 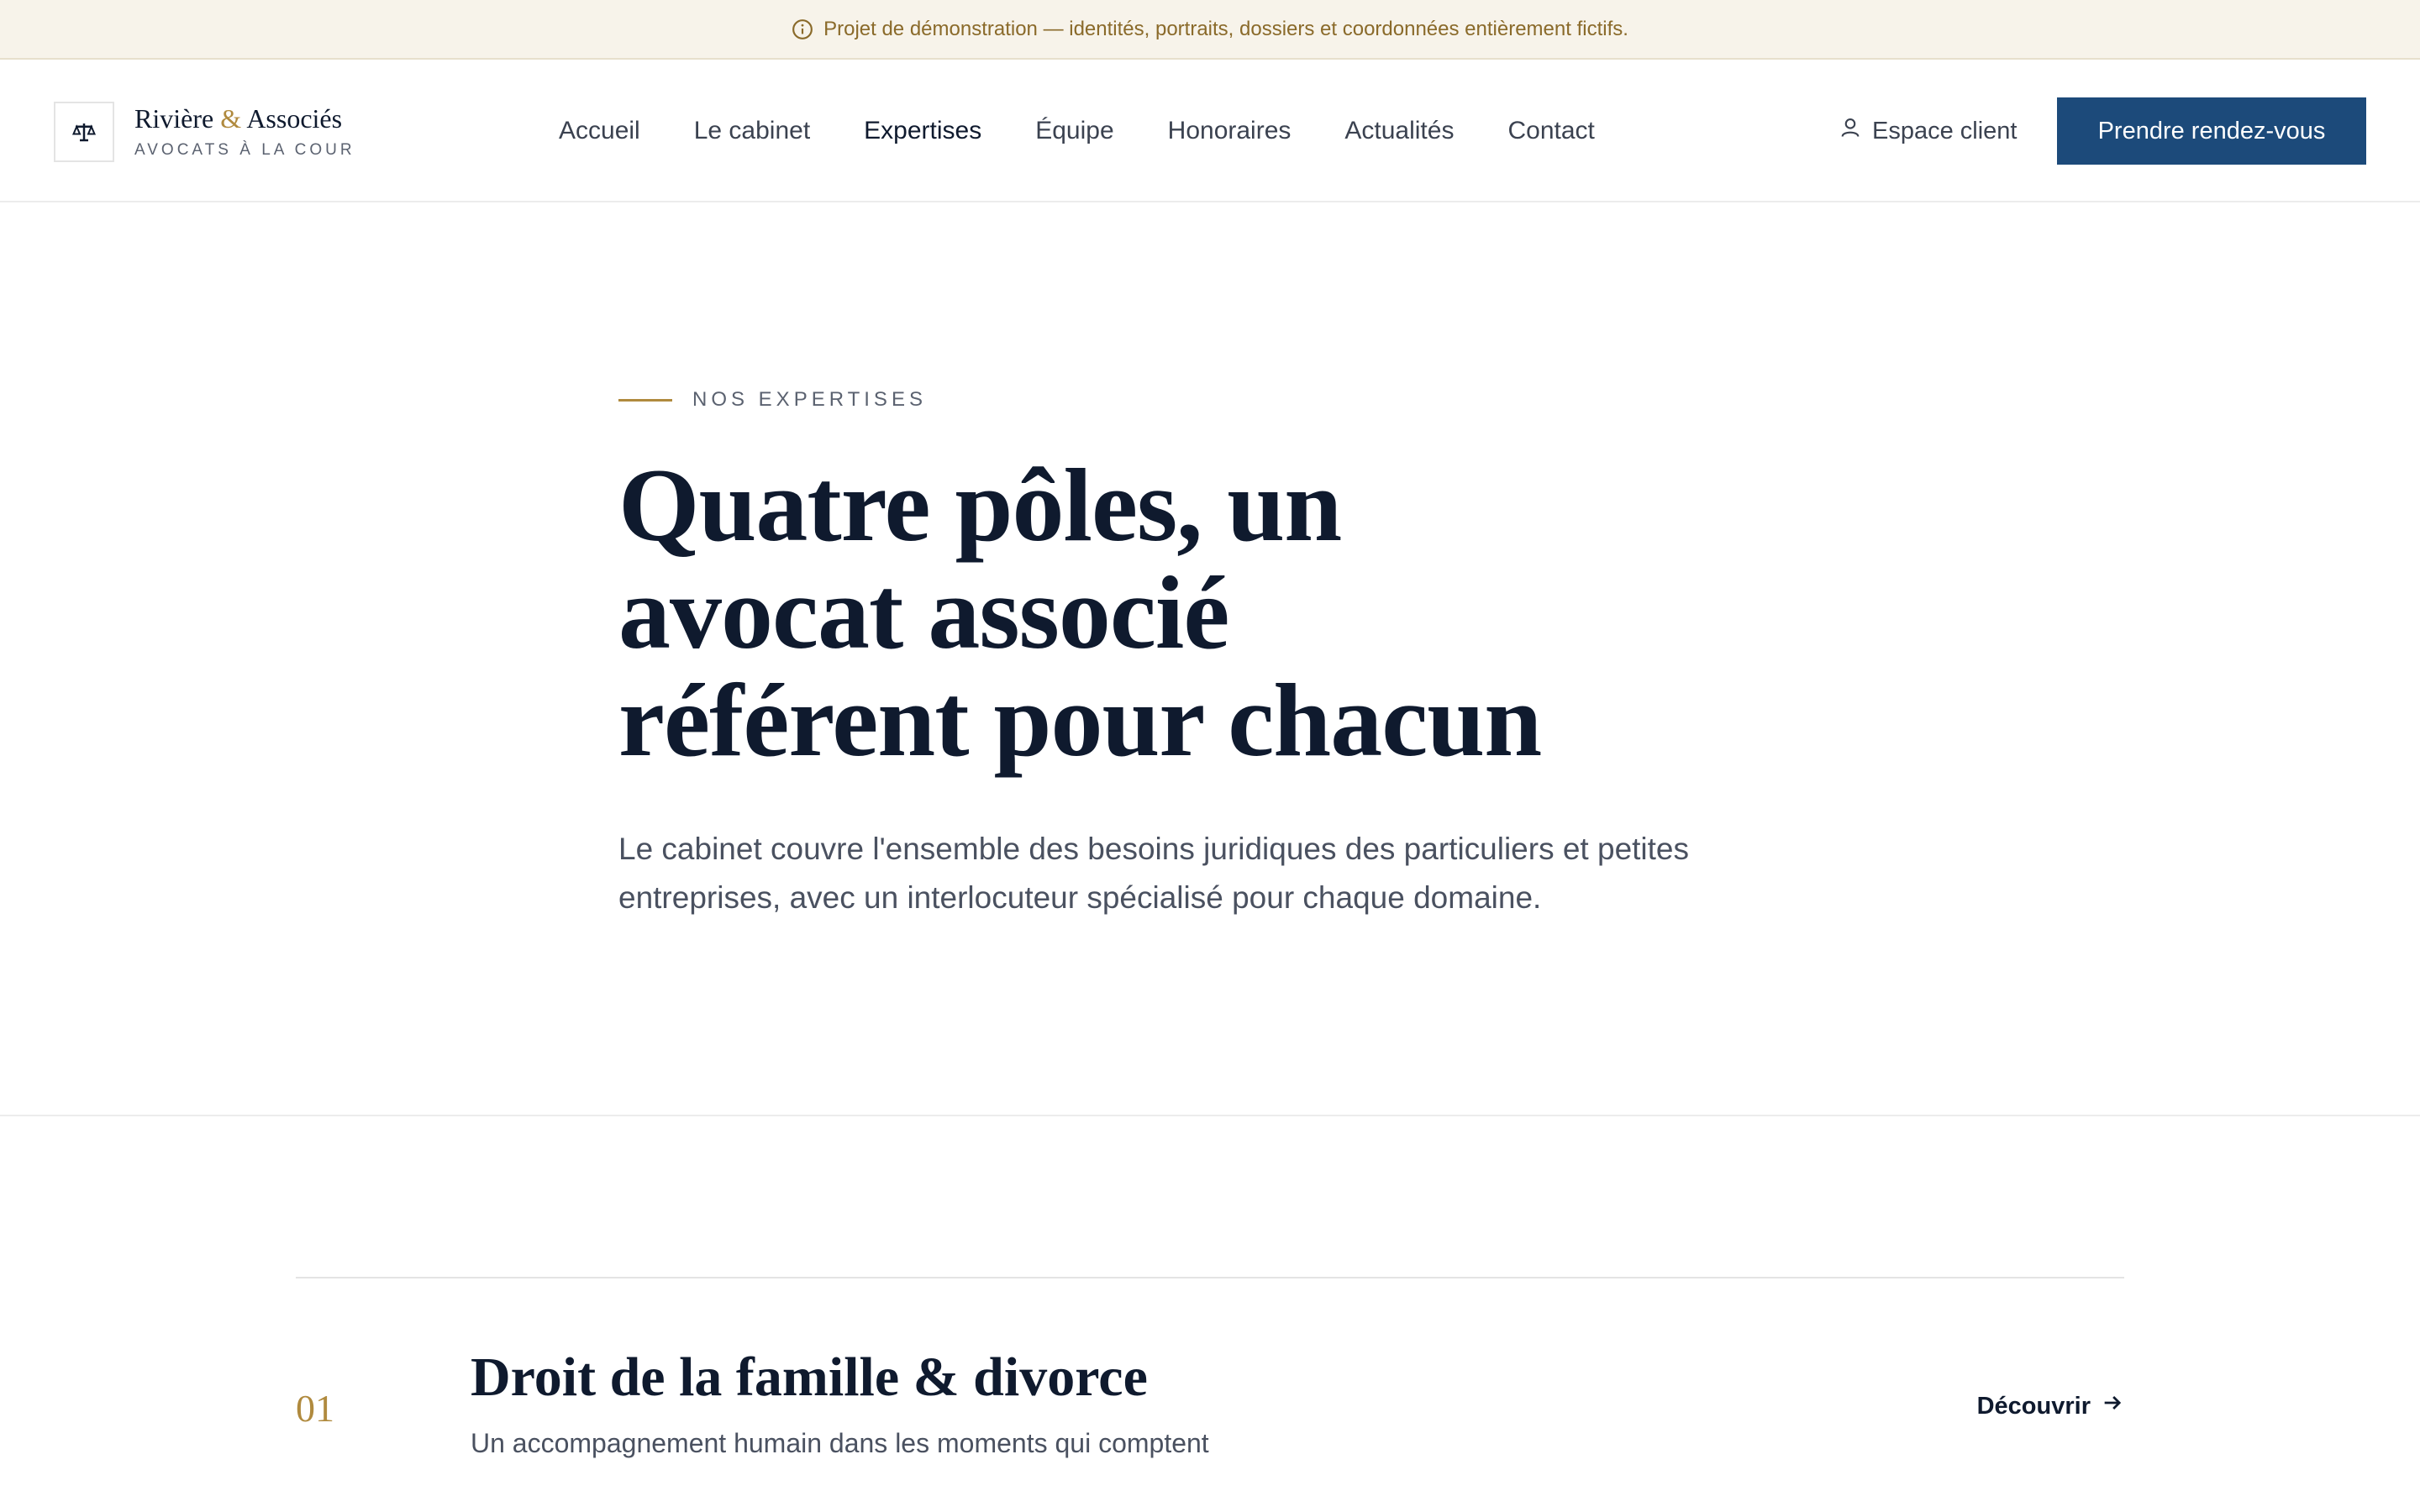 What do you see at coordinates (599, 131) in the screenshot?
I see `nav-item-accueil: Accueil` at bounding box center [599, 131].